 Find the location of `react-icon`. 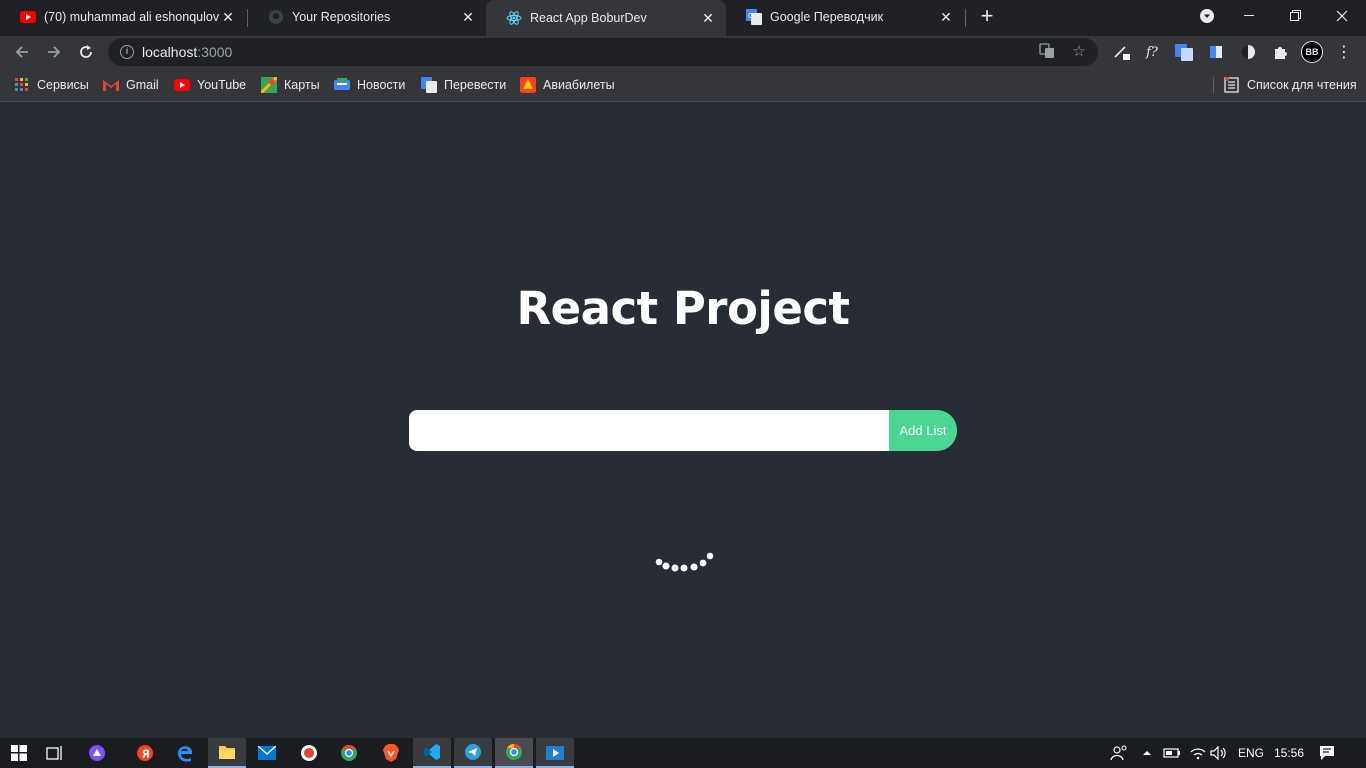

react-icon is located at coordinates (514, 18).